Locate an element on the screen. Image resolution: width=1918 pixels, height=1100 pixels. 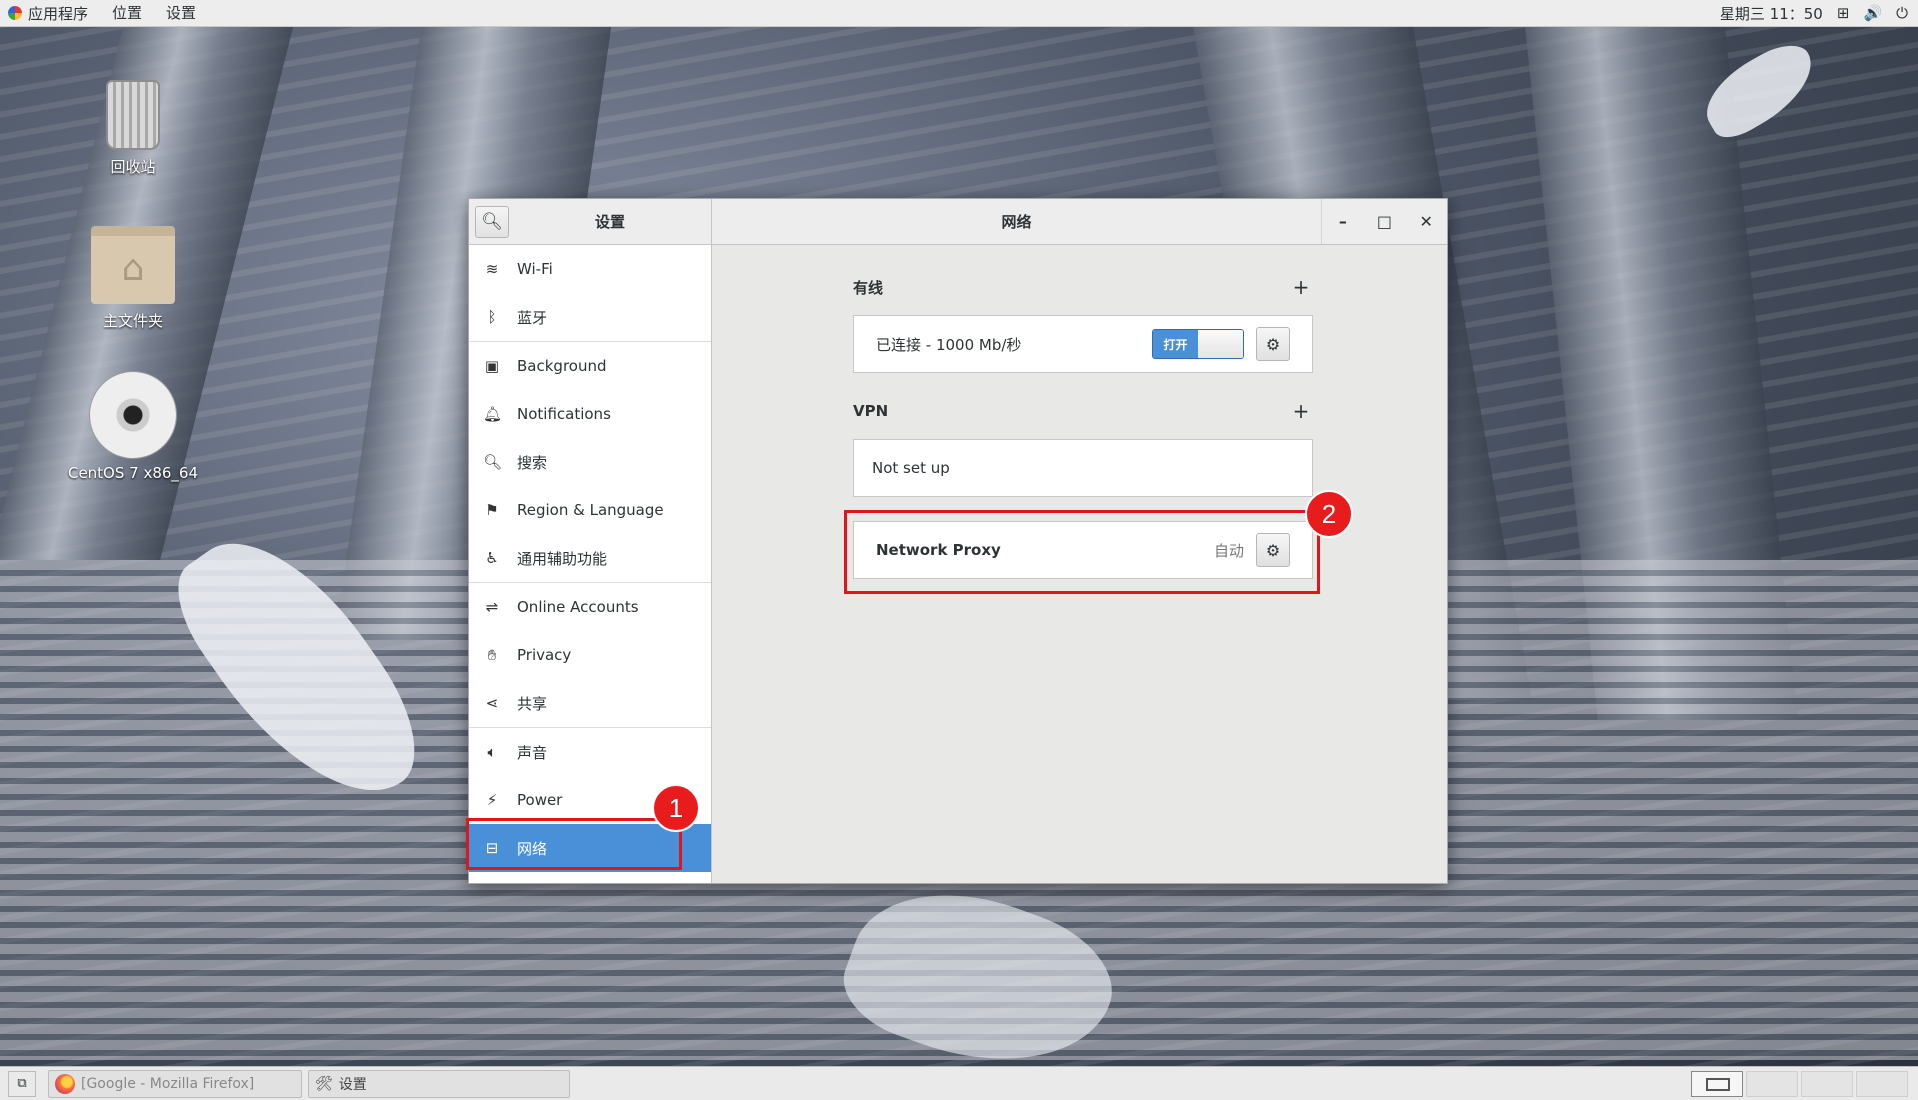
desktop-icon-trash: 回收站 is located at coordinates (133, 128).